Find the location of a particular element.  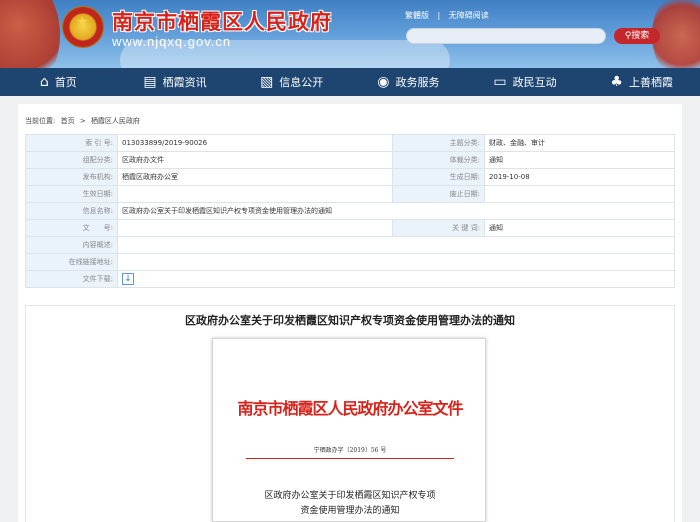

lantern-decoration is located at coordinates (30, 34).